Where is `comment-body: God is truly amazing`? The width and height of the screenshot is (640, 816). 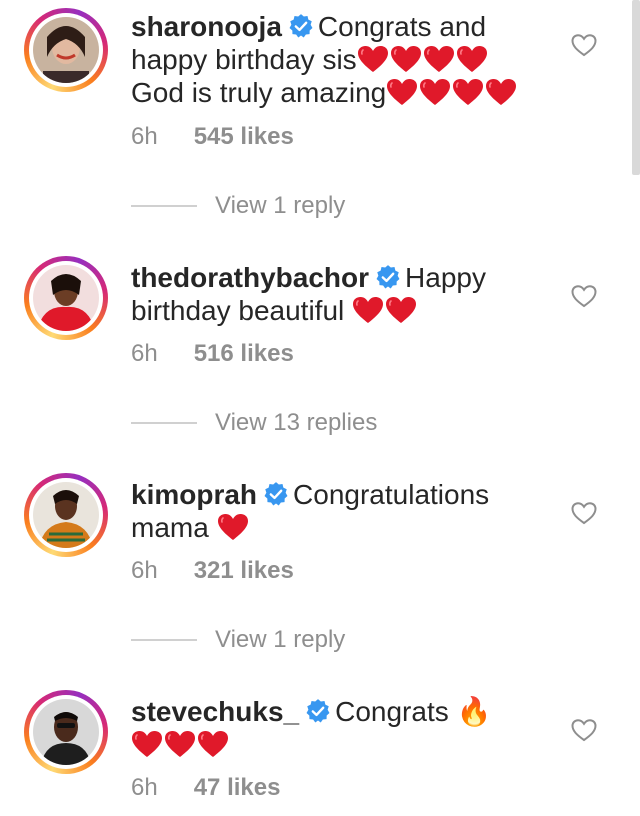 comment-body: God is truly amazing is located at coordinates (259, 92).